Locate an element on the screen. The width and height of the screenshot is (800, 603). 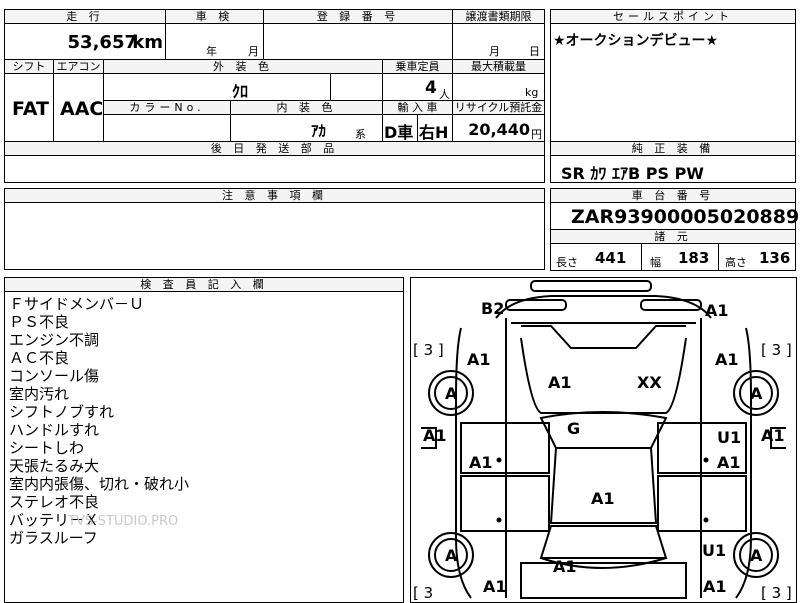
inspection-year: 年 is located at coordinates (211, 51).